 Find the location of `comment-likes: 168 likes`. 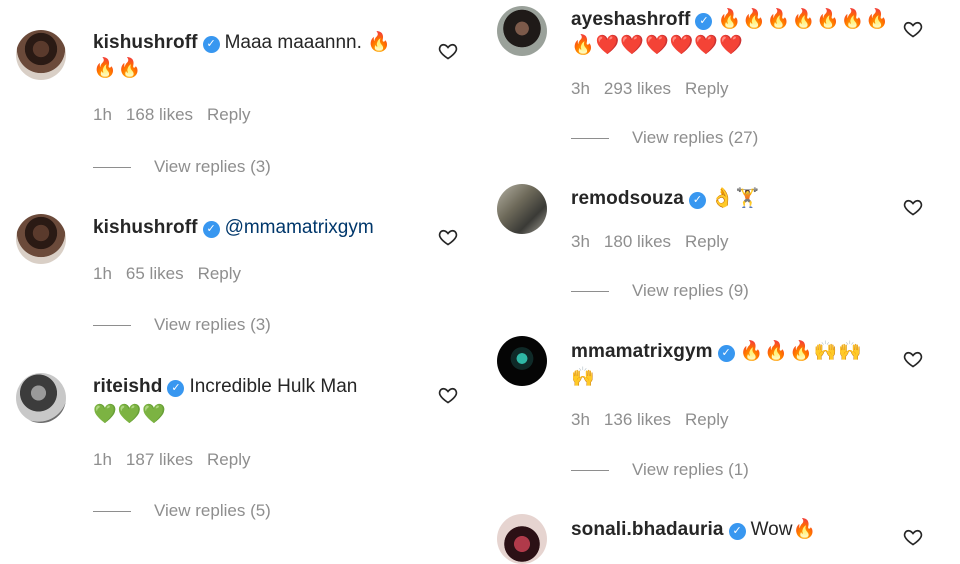

comment-likes: 168 likes is located at coordinates (159, 114).